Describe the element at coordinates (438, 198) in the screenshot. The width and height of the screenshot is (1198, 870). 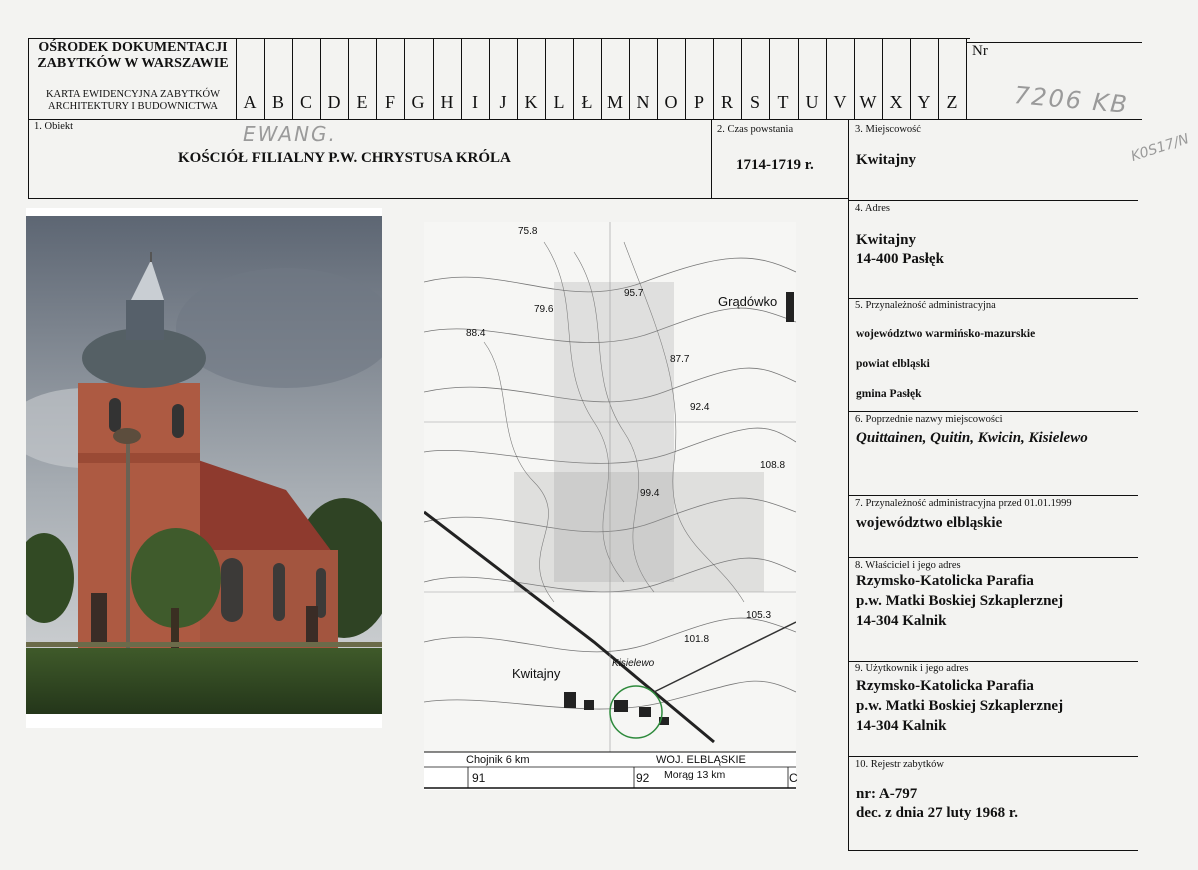
I see `row1-bottom-line` at that location.